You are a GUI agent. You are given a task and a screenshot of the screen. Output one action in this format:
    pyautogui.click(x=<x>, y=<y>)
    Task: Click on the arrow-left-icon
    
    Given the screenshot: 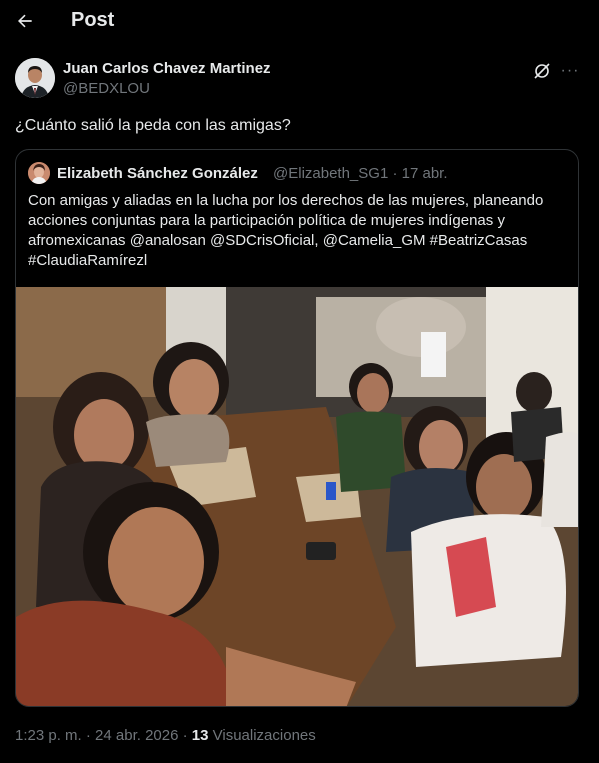 What is the action you would take?
    pyautogui.click(x=25, y=21)
    